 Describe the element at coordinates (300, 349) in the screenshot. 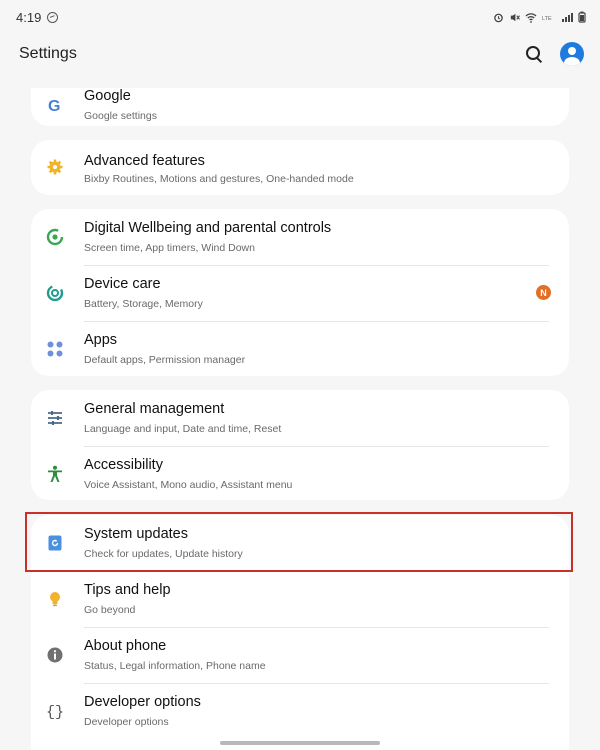

I see `settings-item-apps: Apps Default apps, Permission manager` at that location.